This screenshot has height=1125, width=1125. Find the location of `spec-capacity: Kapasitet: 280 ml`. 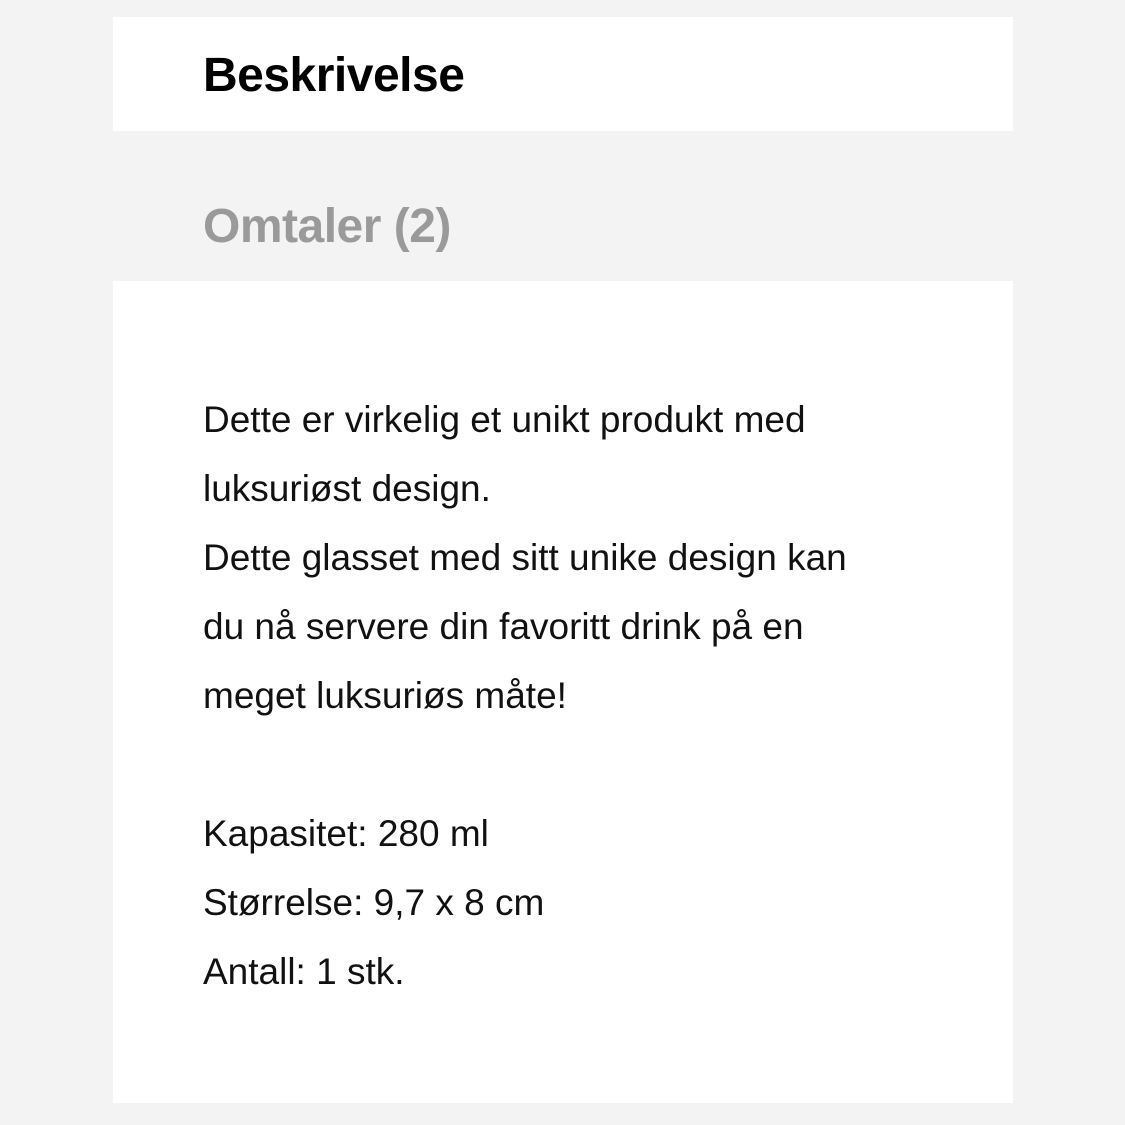

spec-capacity: Kapasitet: 280 ml is located at coordinates (346, 833).